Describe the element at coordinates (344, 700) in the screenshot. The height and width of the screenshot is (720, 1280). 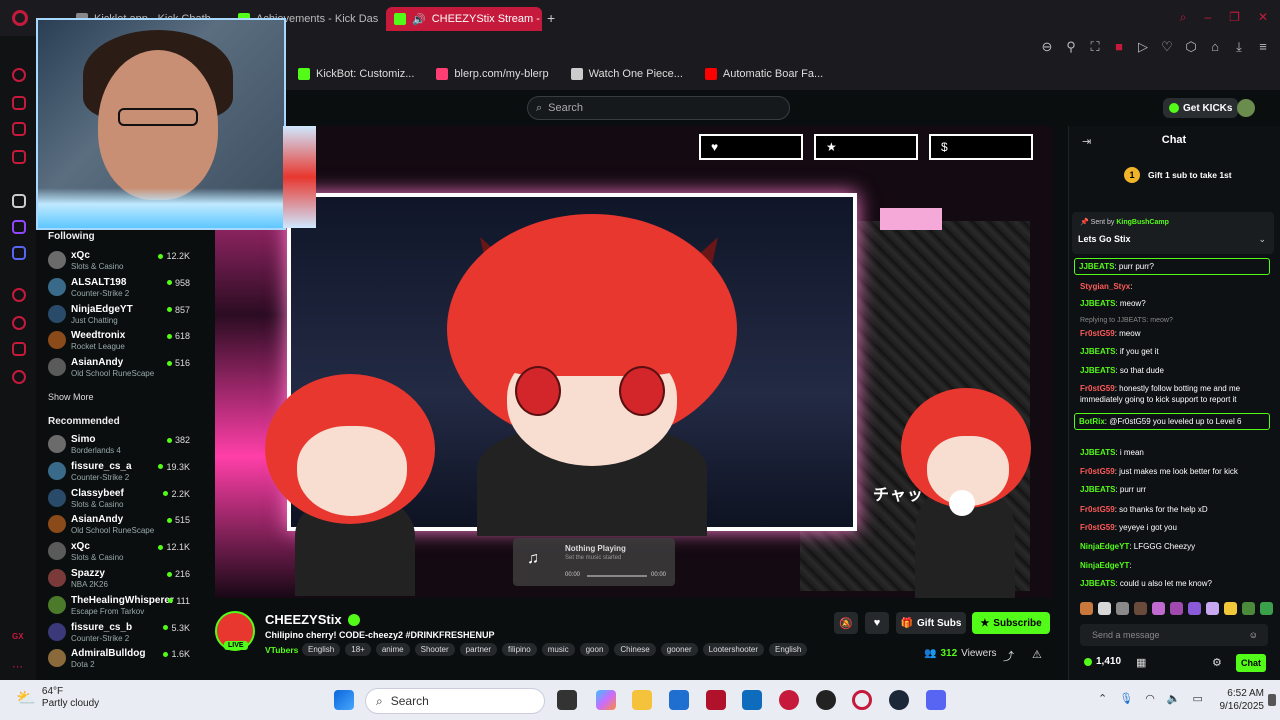
I see `windows-start-icon` at that location.